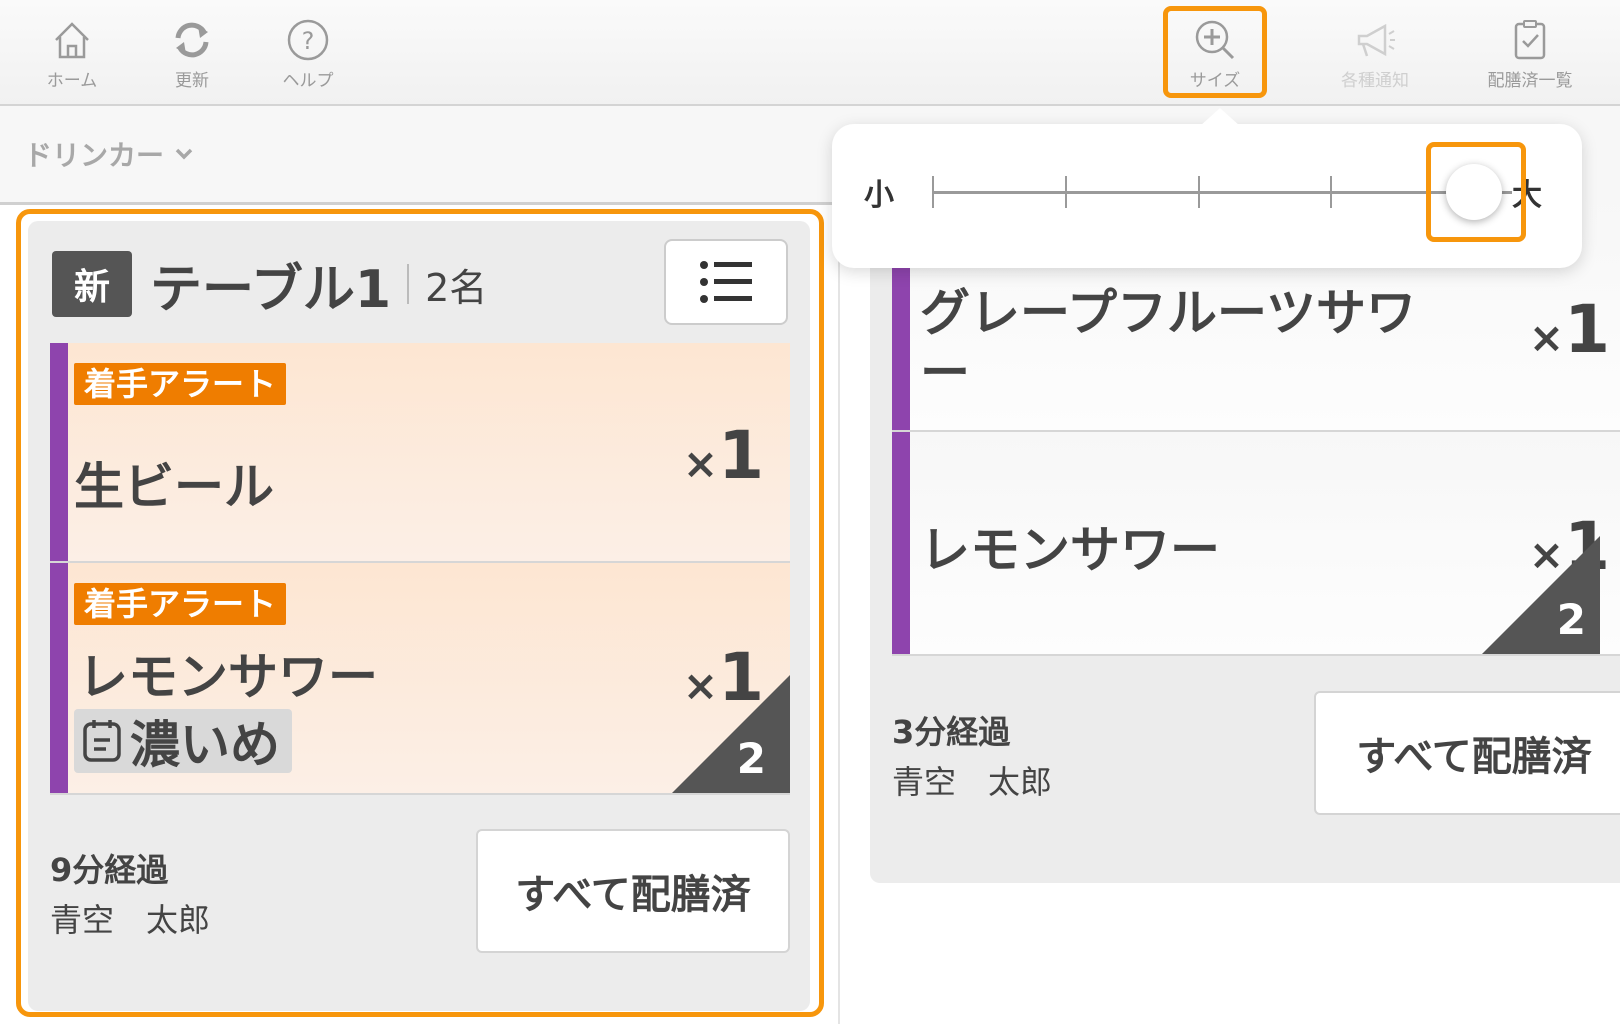  What do you see at coordinates (1070, 550) in the screenshot?
I see `item-name: レモンサワー` at bounding box center [1070, 550].